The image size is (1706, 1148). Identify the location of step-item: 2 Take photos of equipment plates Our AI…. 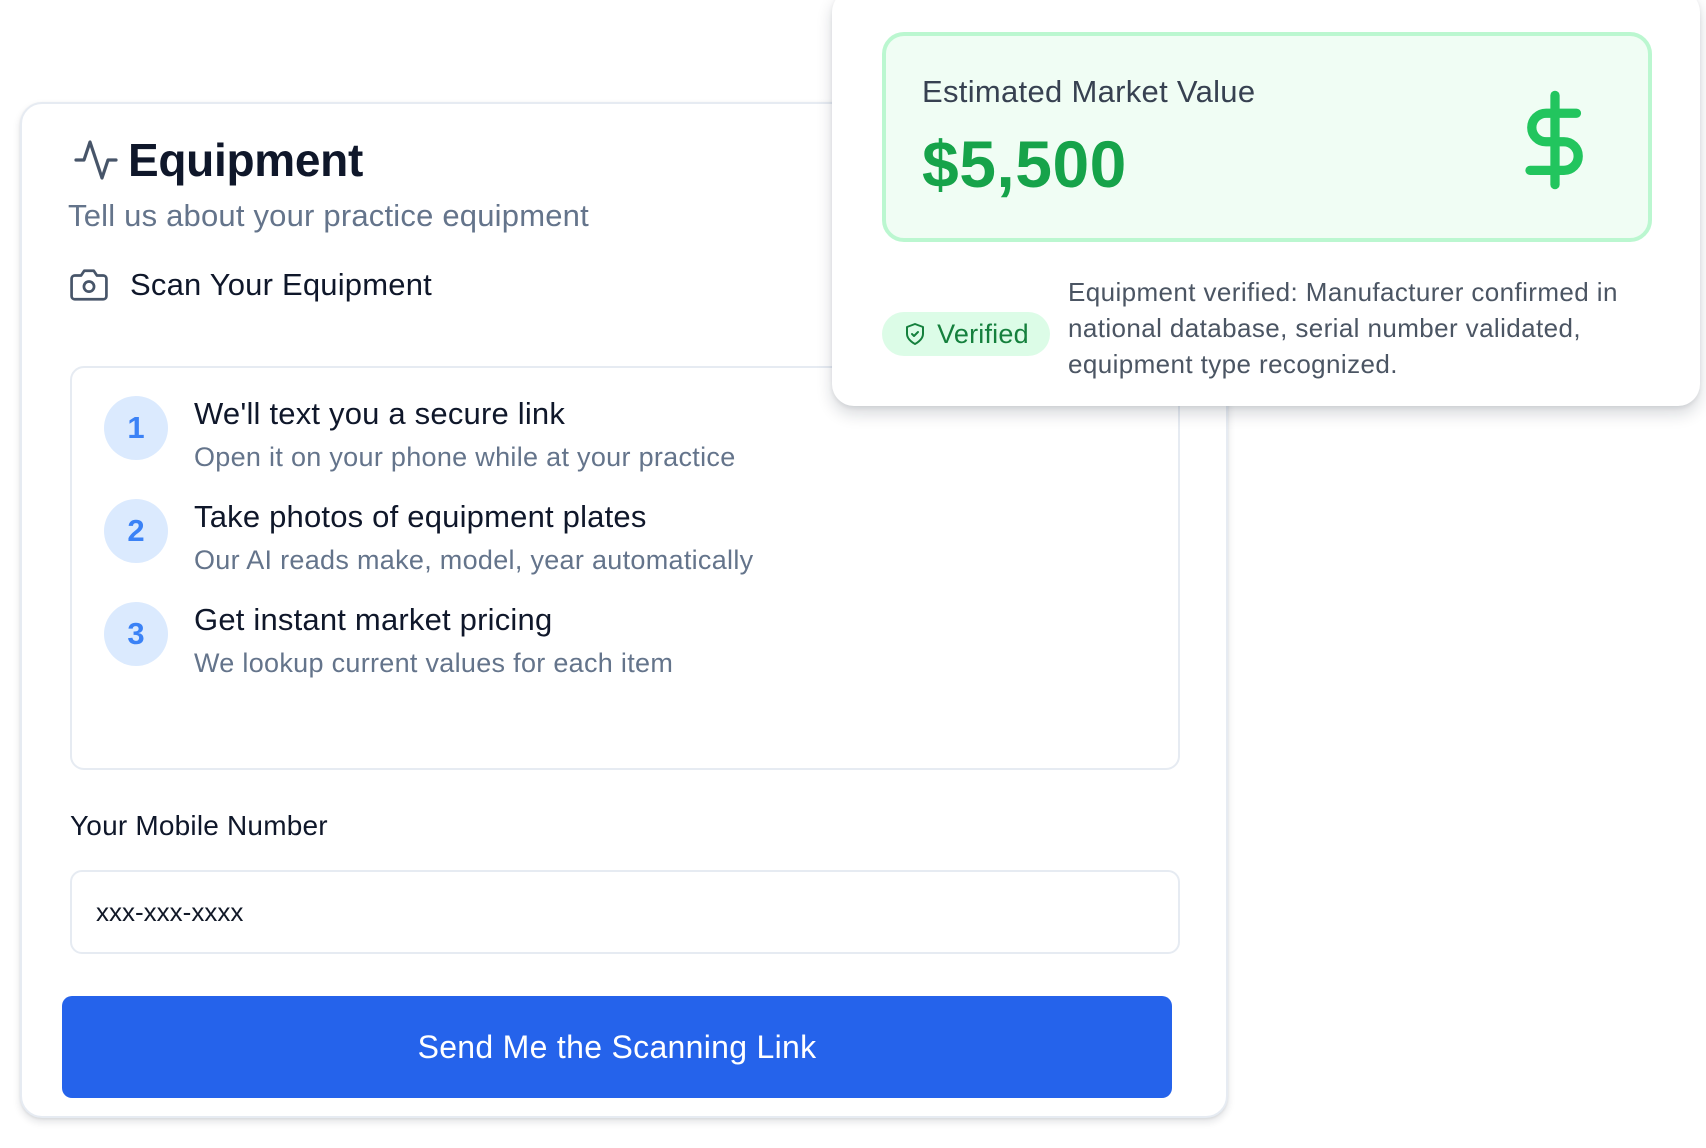
(428, 539).